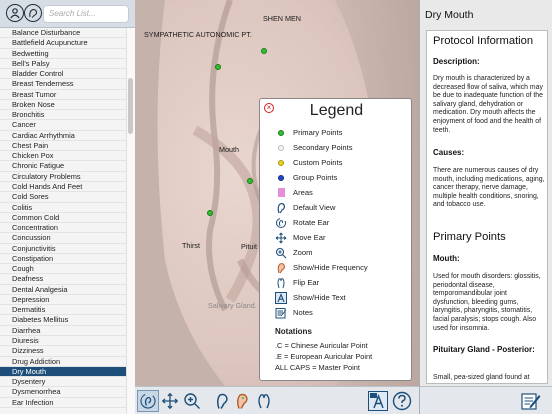 This screenshot has width=552, height=414. I want to click on yellow-dot-icon, so click(281, 162).